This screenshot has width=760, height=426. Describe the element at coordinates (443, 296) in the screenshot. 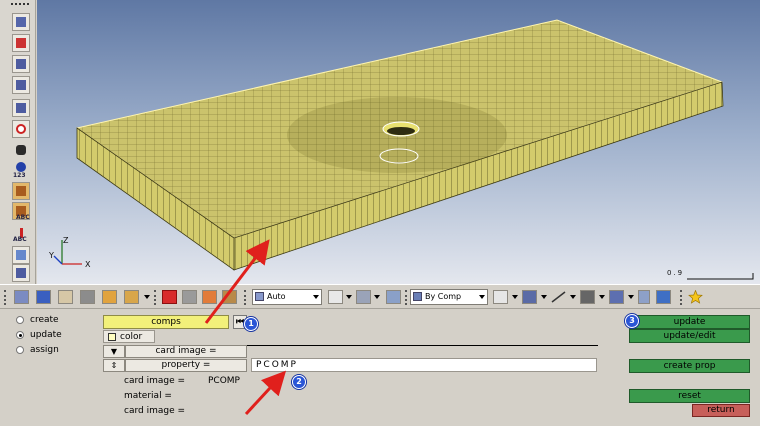

I see `color-mode-label: By Comp` at that location.